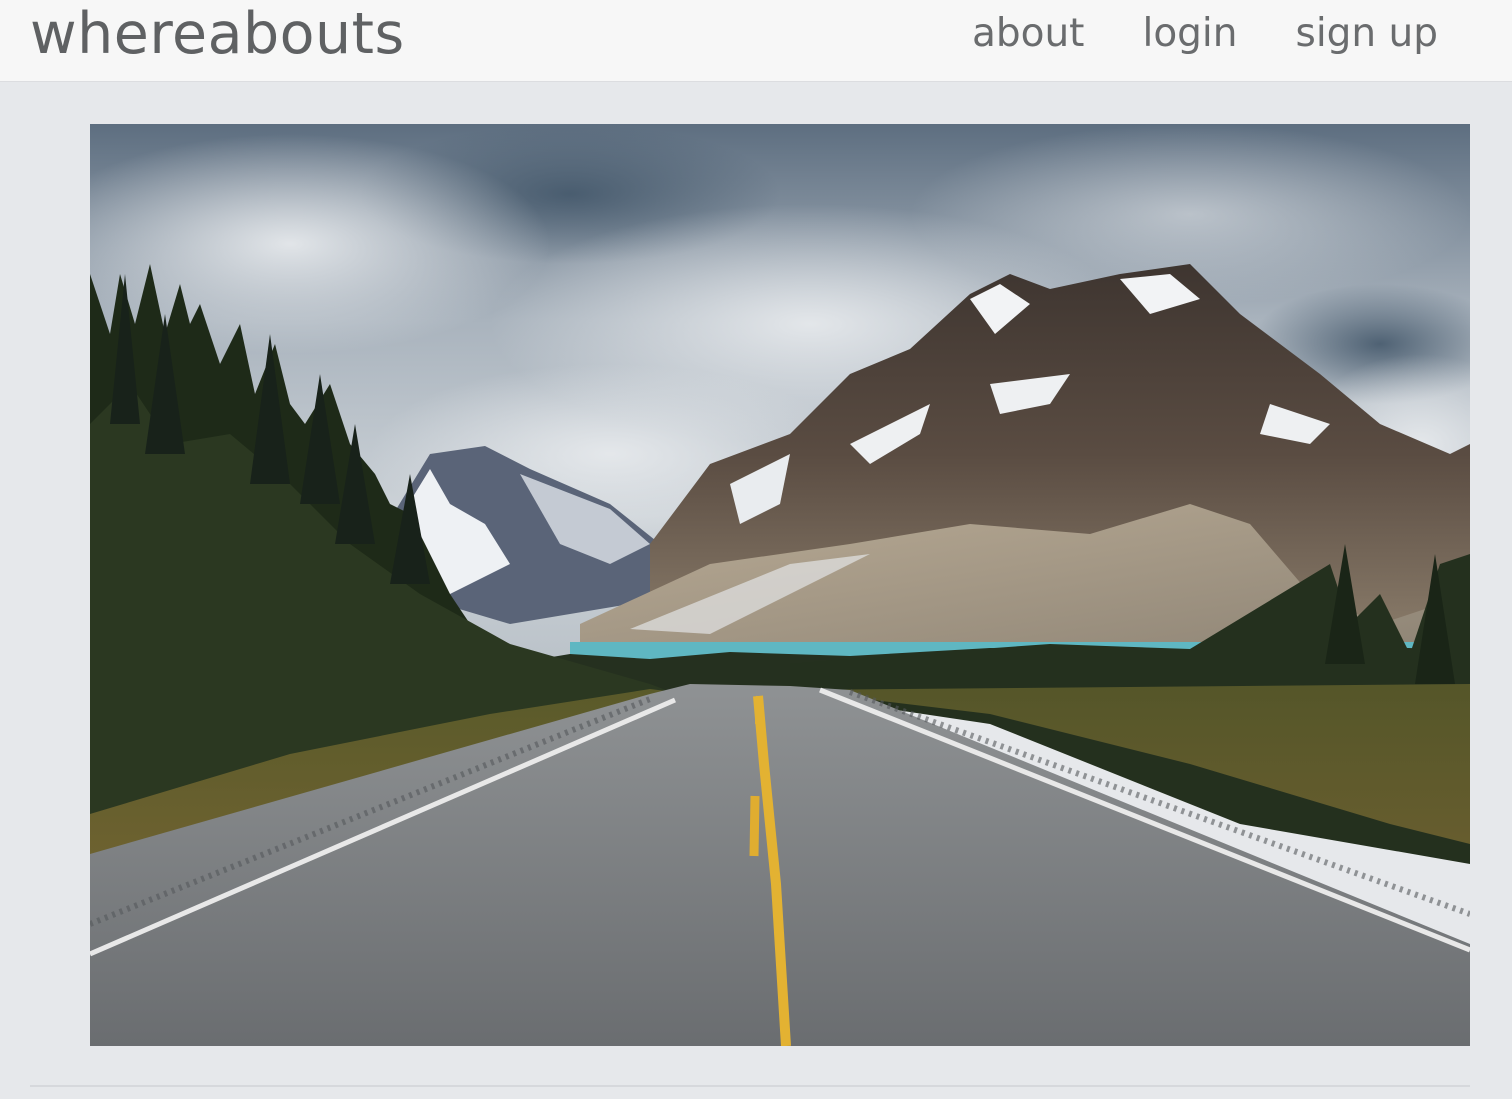  What do you see at coordinates (1189, 33) in the screenshot?
I see `nav-link-login: login` at bounding box center [1189, 33].